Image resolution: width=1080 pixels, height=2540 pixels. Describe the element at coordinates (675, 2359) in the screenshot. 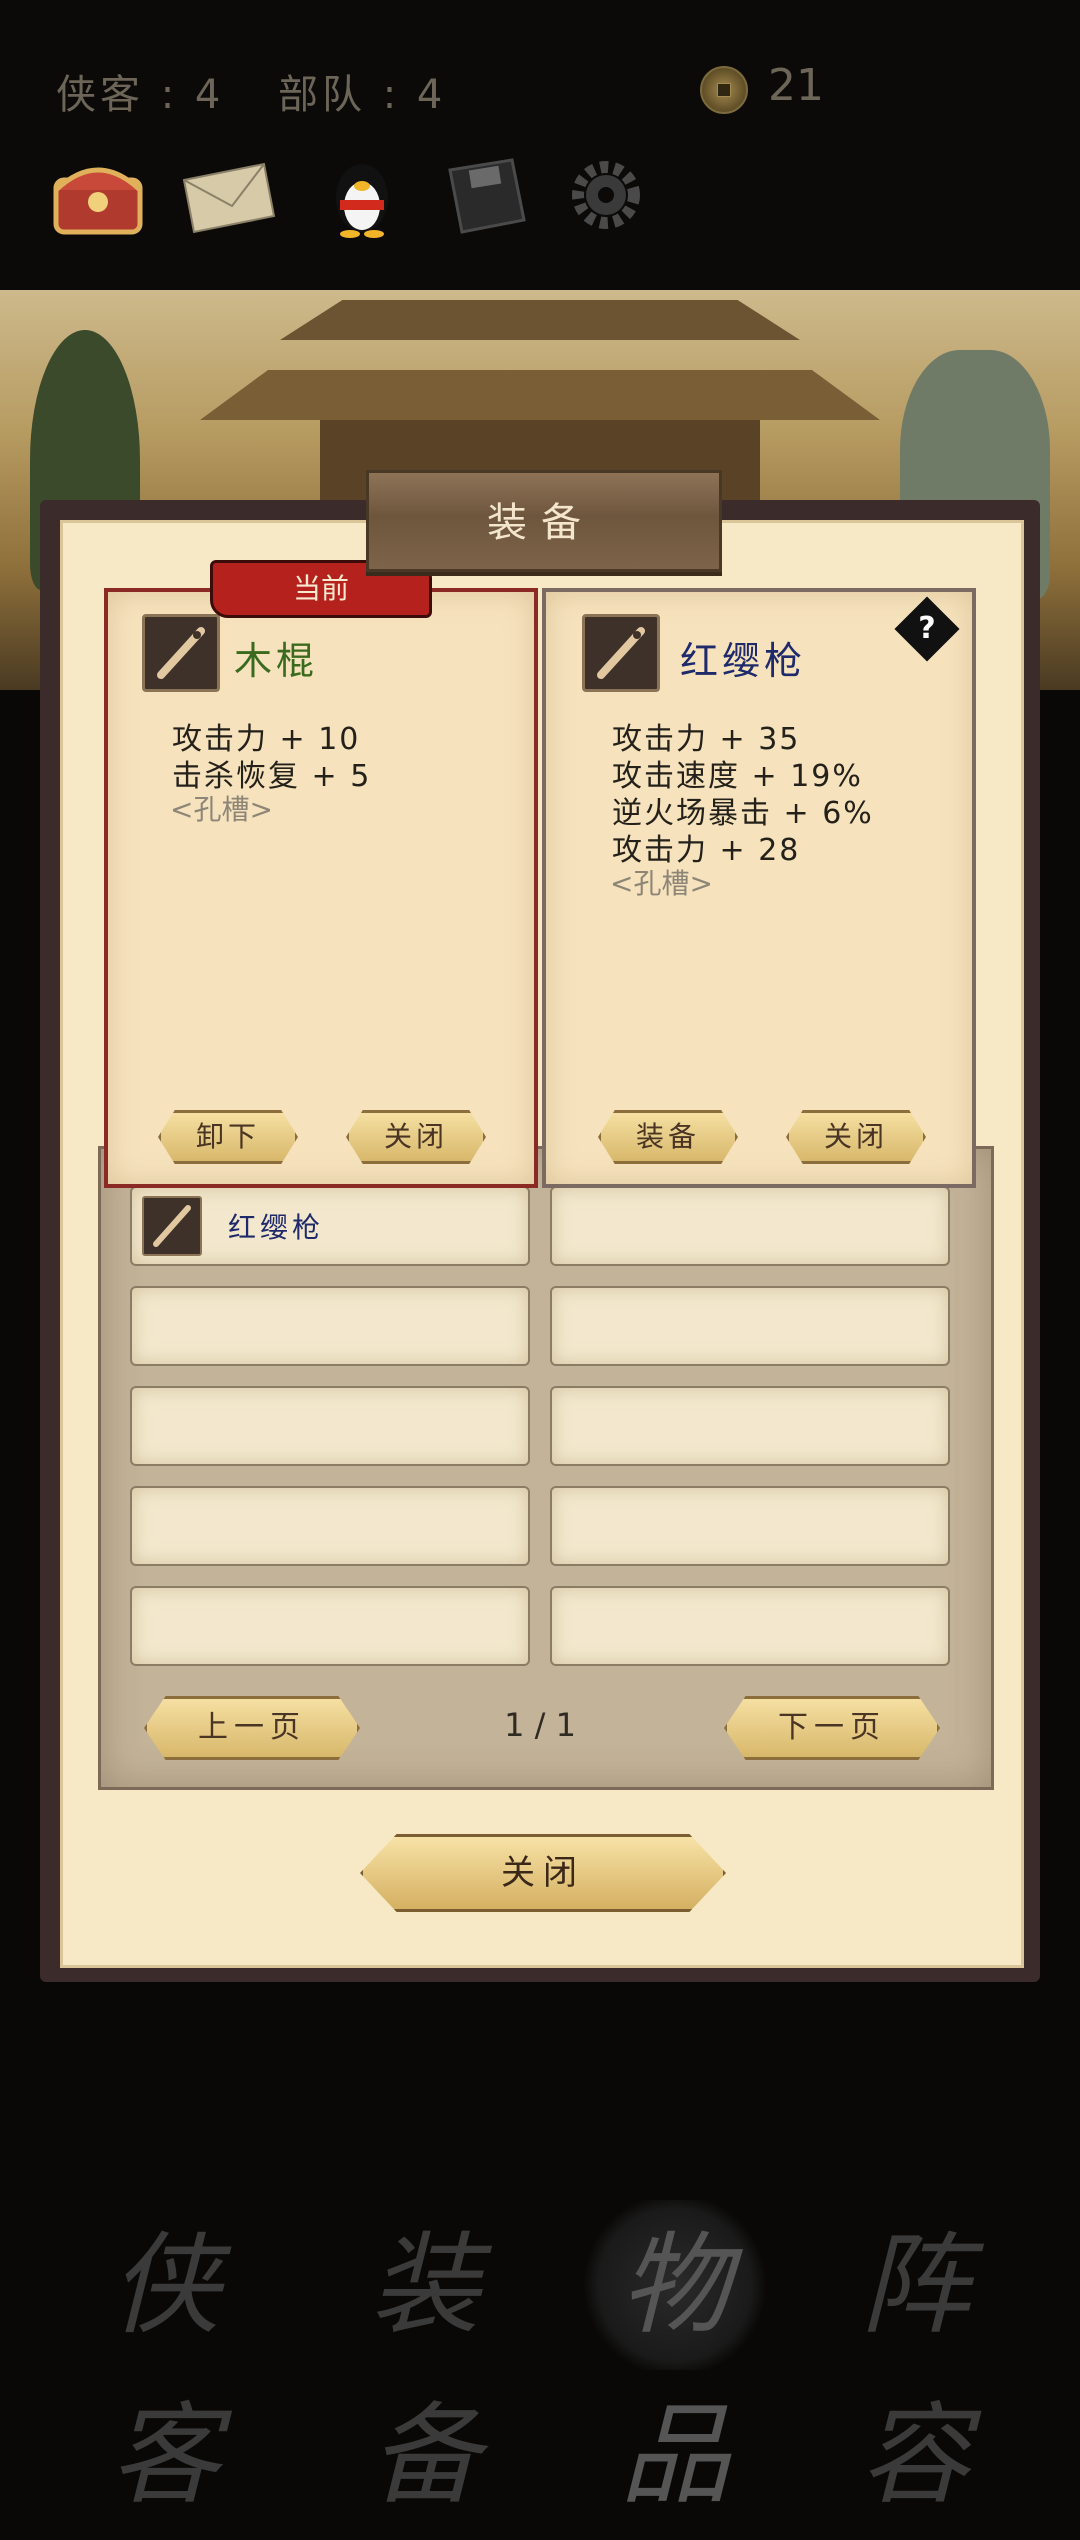

I see `nav-items: 物品` at that location.